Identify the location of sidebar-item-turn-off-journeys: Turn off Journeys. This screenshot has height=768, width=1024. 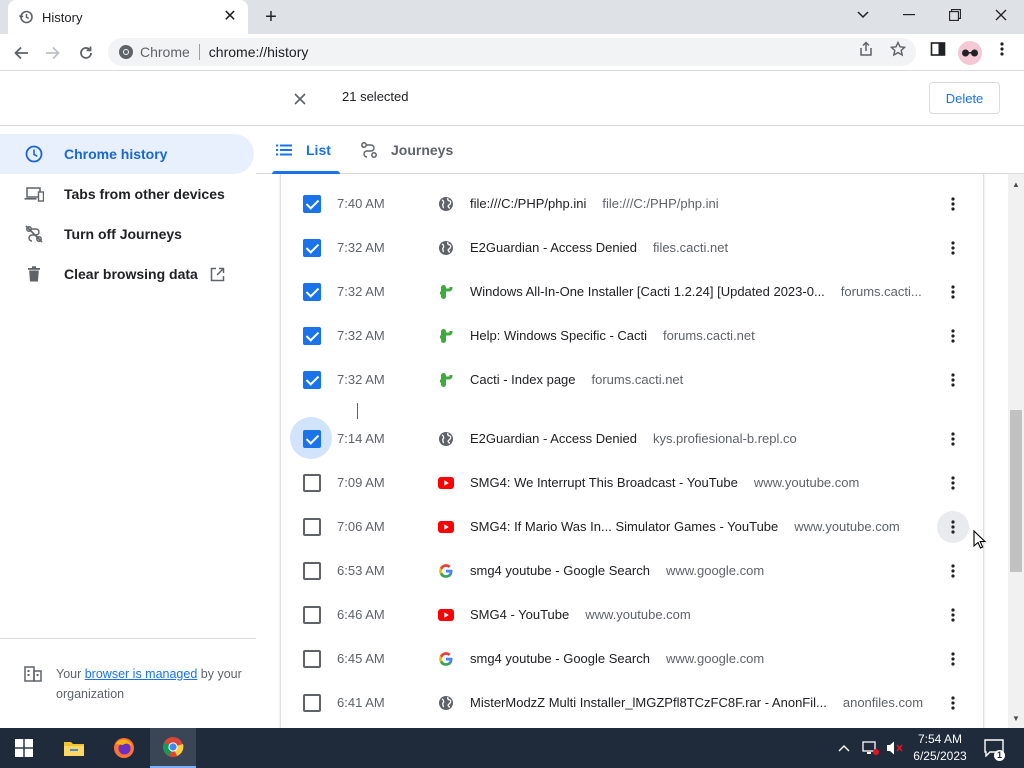
(127, 234).